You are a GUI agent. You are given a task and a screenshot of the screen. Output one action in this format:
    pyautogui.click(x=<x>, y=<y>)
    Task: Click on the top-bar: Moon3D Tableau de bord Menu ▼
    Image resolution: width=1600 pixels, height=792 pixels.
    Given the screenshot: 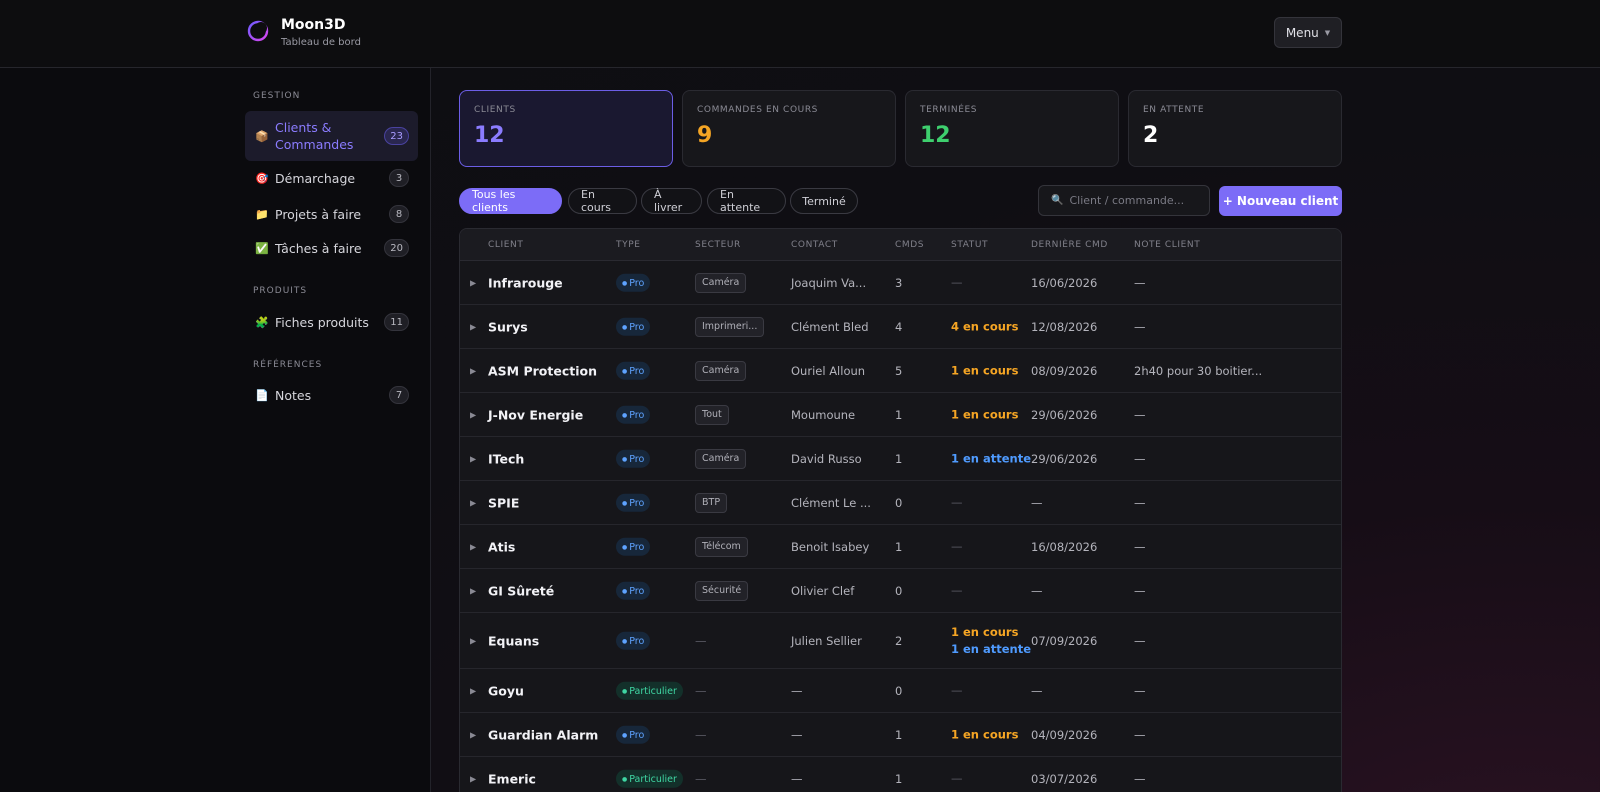 What is the action you would take?
    pyautogui.click(x=800, y=34)
    